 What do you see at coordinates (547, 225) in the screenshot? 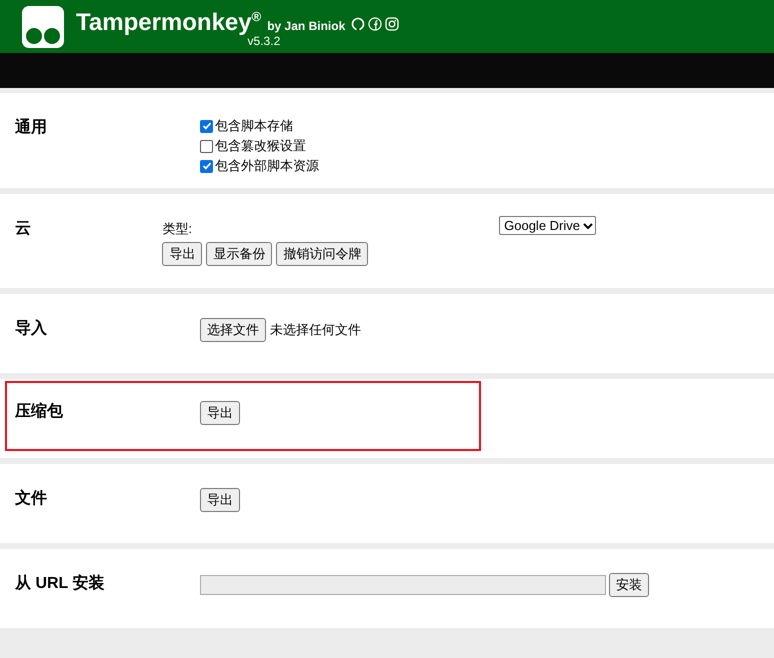
I see `type-select: Google Drive` at bounding box center [547, 225].